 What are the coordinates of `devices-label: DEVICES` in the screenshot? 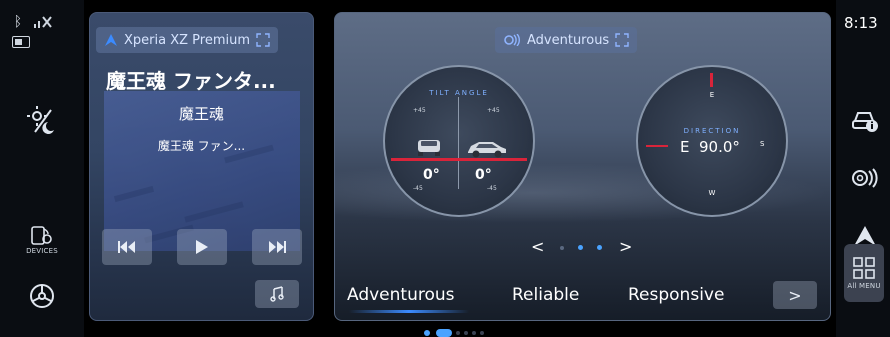 It's located at (42, 251).